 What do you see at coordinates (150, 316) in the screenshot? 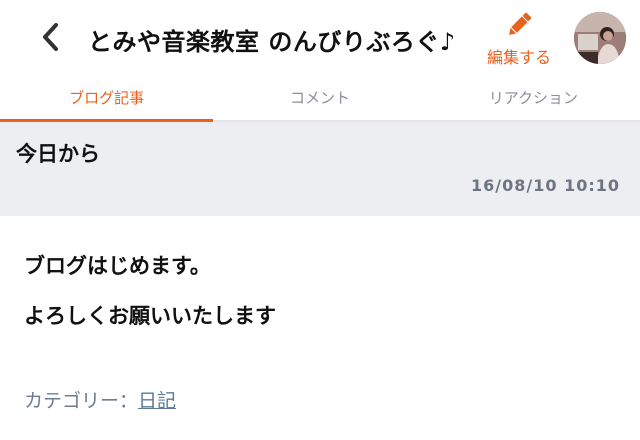
I see `body-paragraph: よろしくお願いいたします` at bounding box center [150, 316].